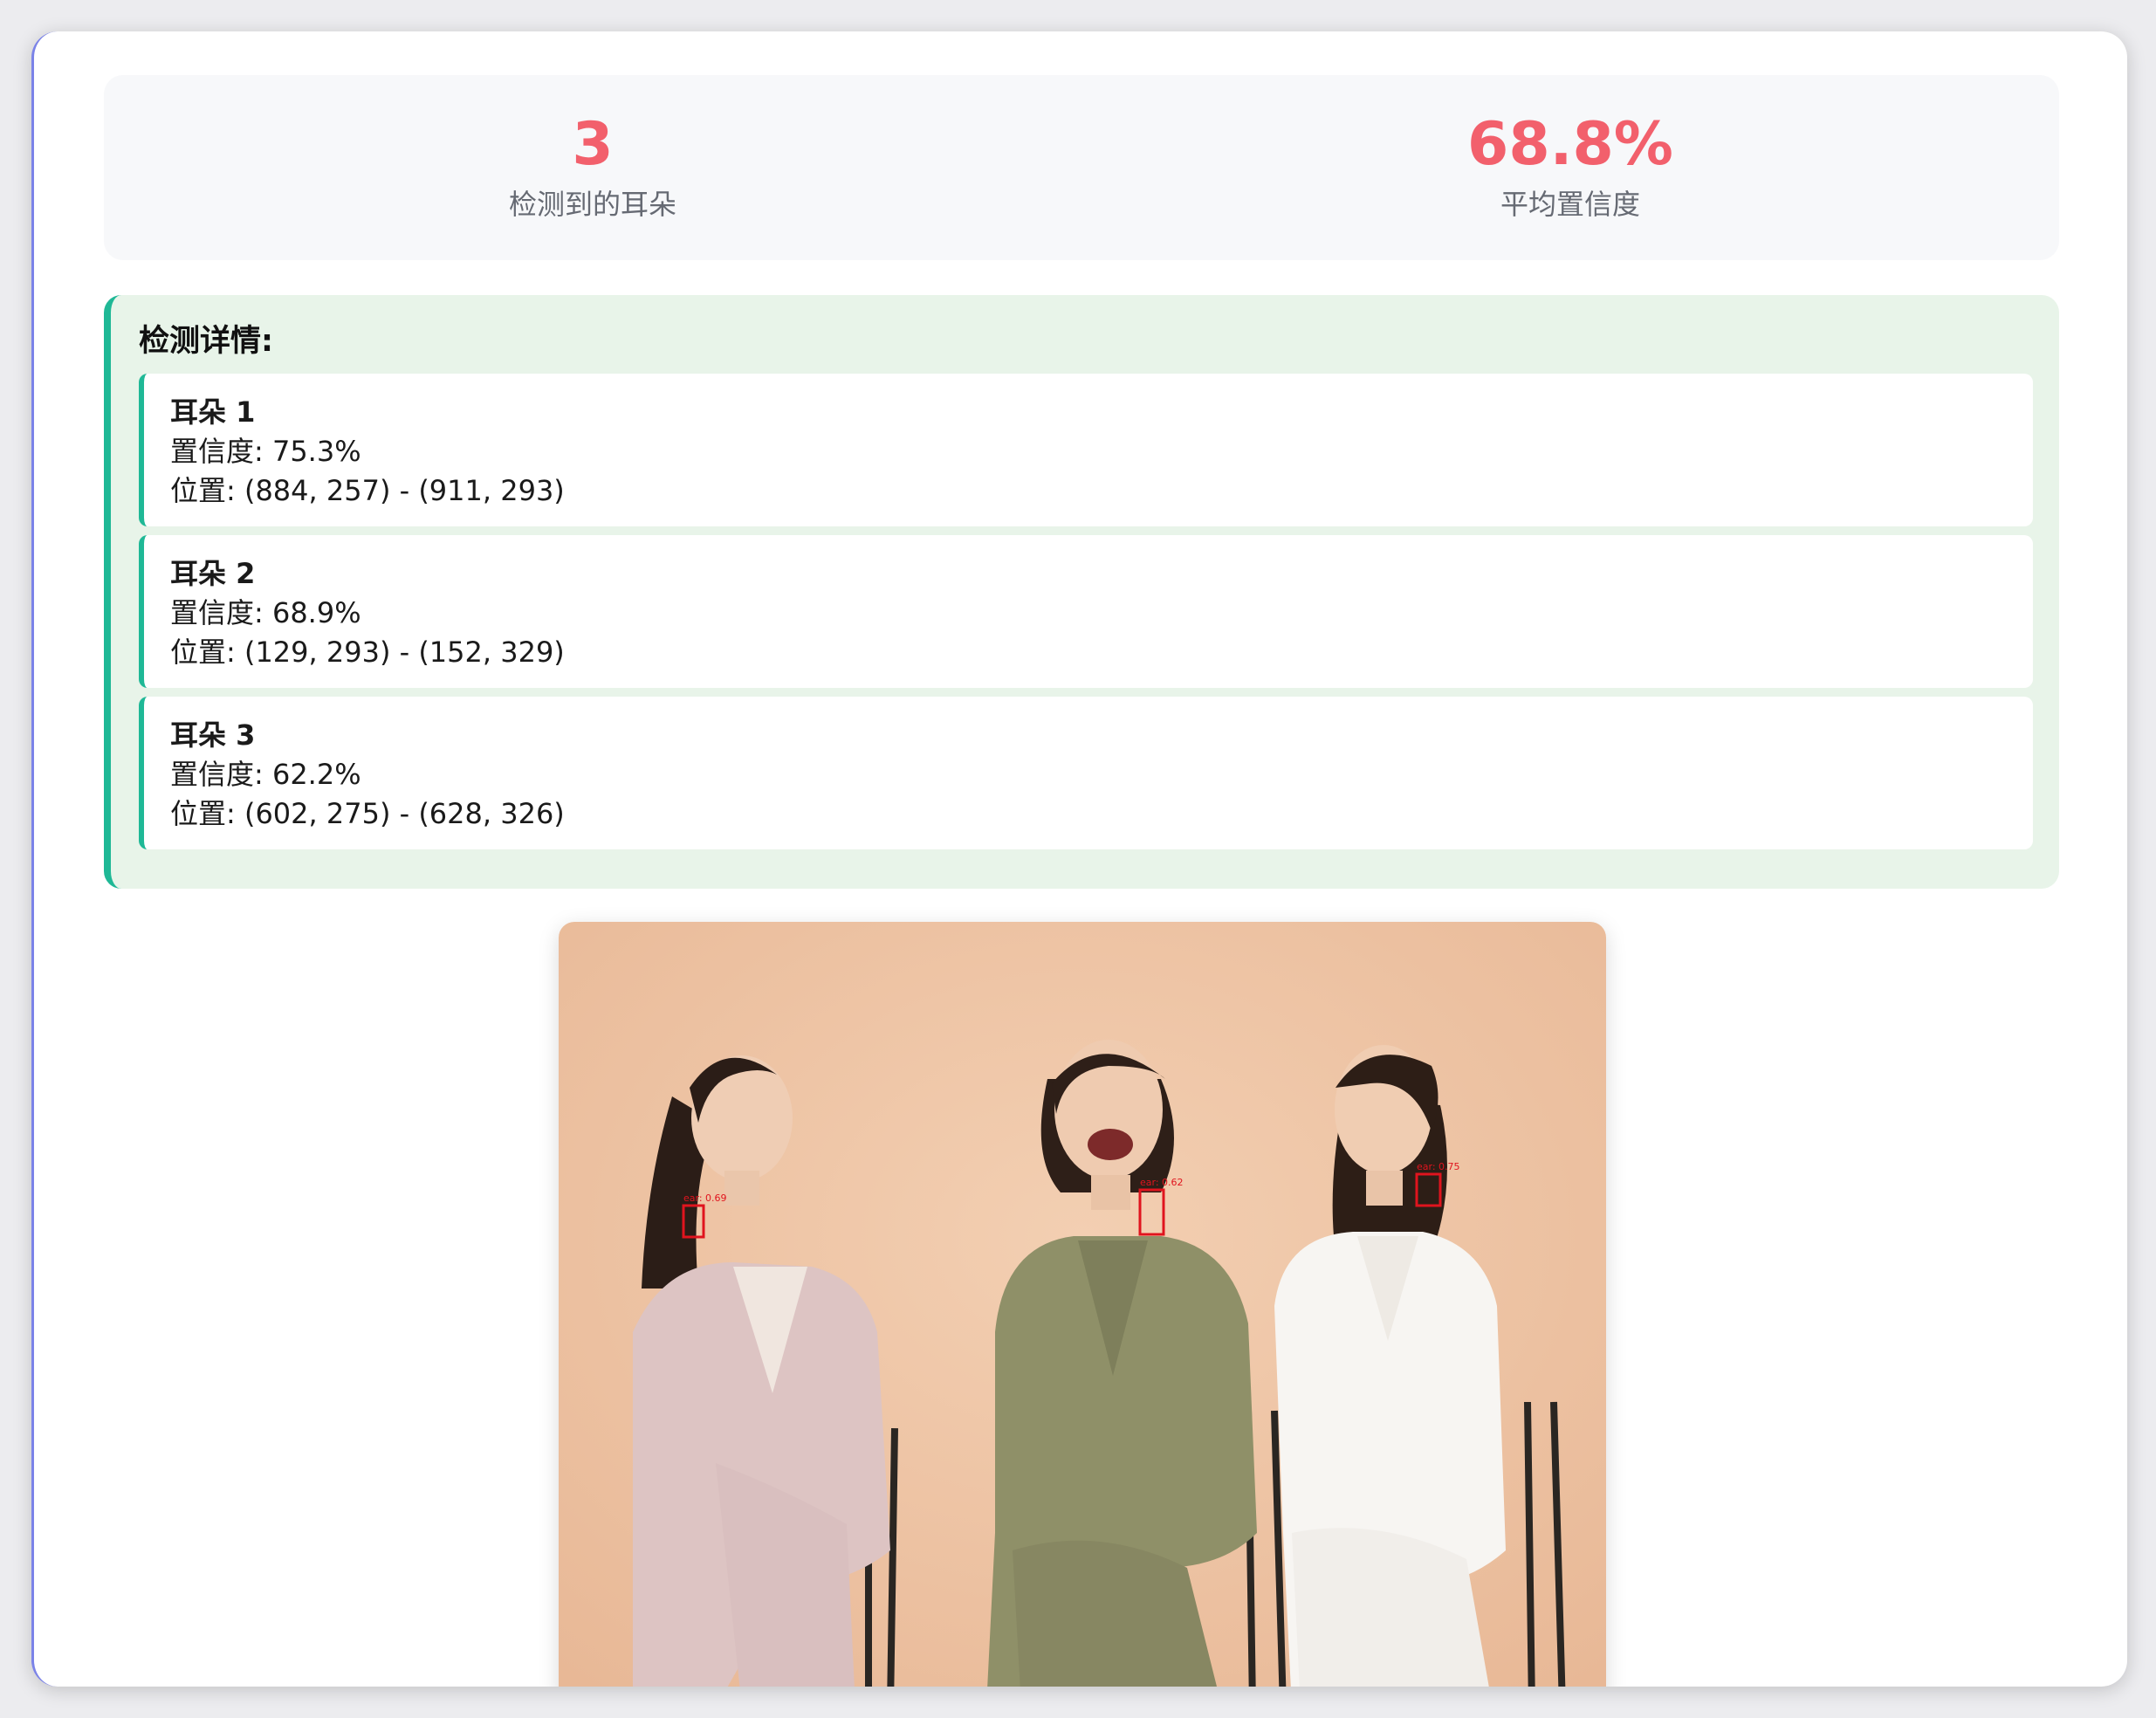 The width and height of the screenshot is (2156, 1718). What do you see at coordinates (1162, 1182) in the screenshot?
I see `ear-box-label: ear: 0.62` at bounding box center [1162, 1182].